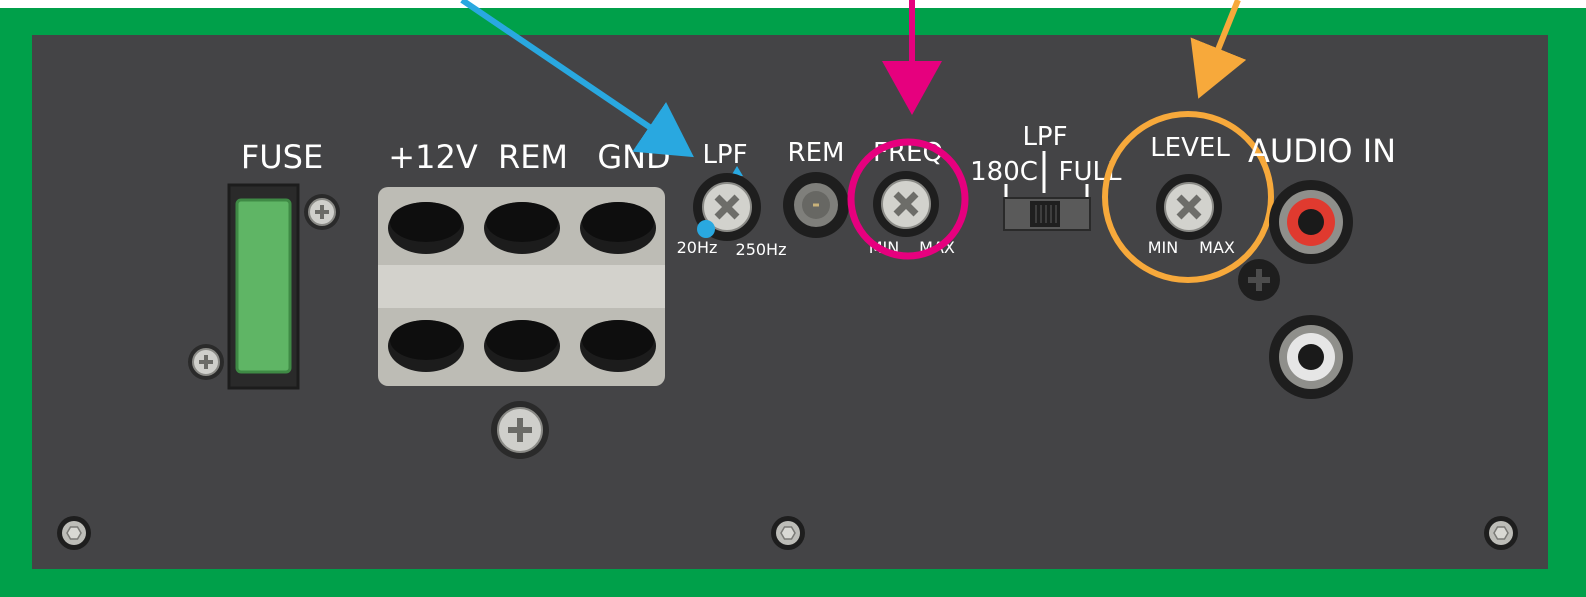 The width and height of the screenshot is (1586, 597). I want to click on plus-icon, so click(1259, 280).